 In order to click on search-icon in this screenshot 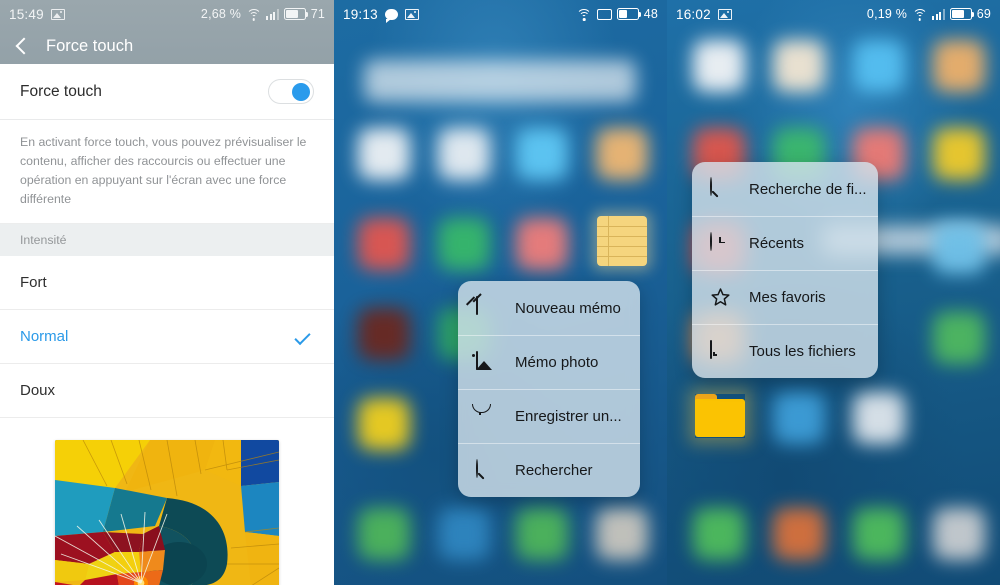, I will do `click(487, 470)`.